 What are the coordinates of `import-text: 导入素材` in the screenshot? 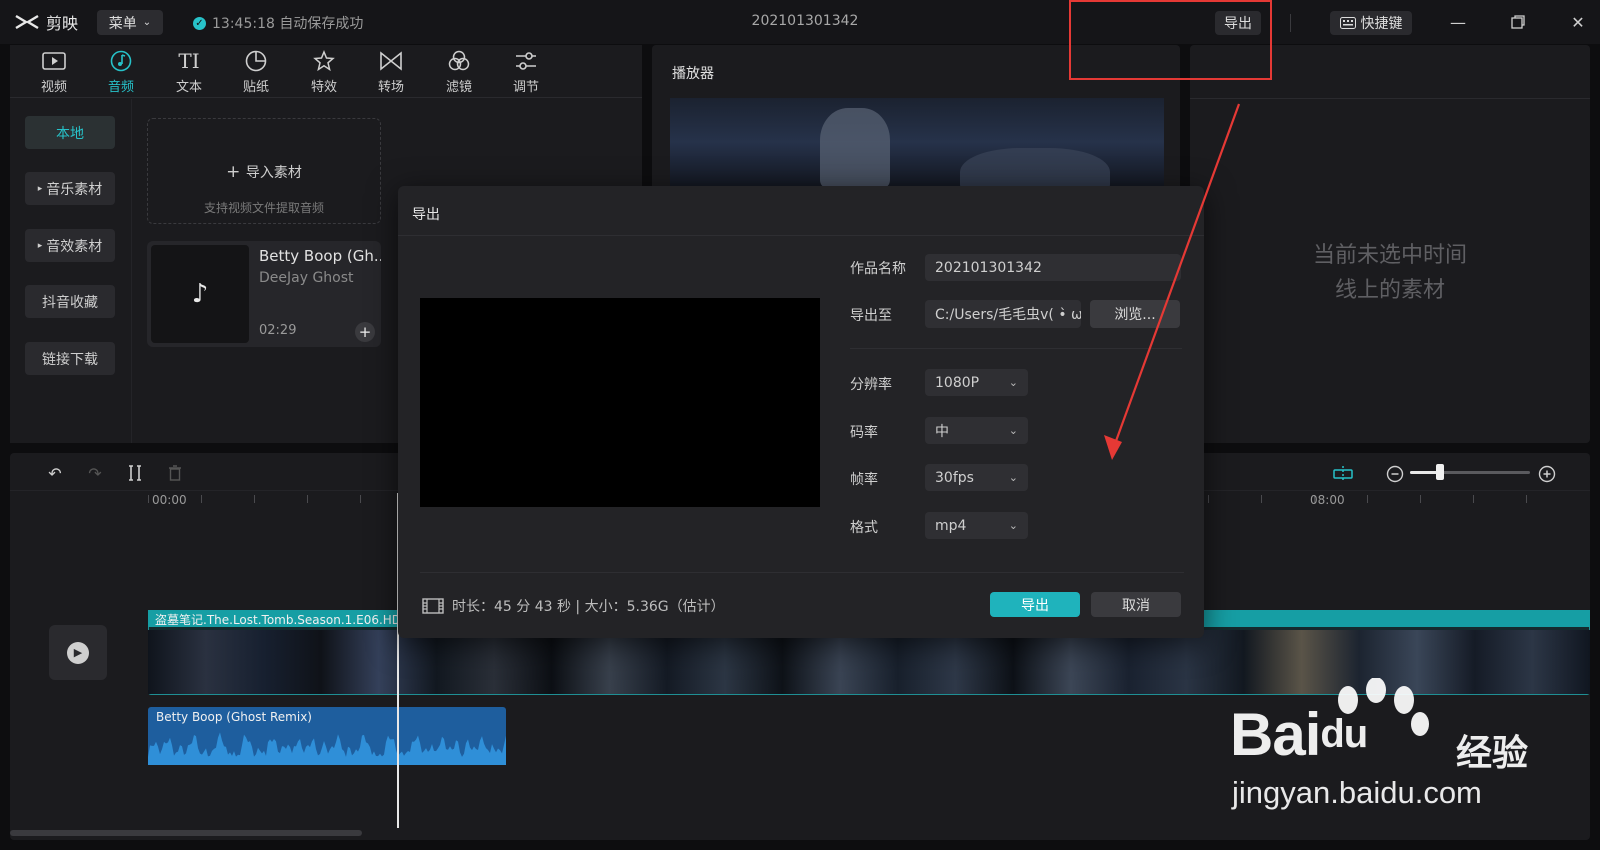 It's located at (273, 173).